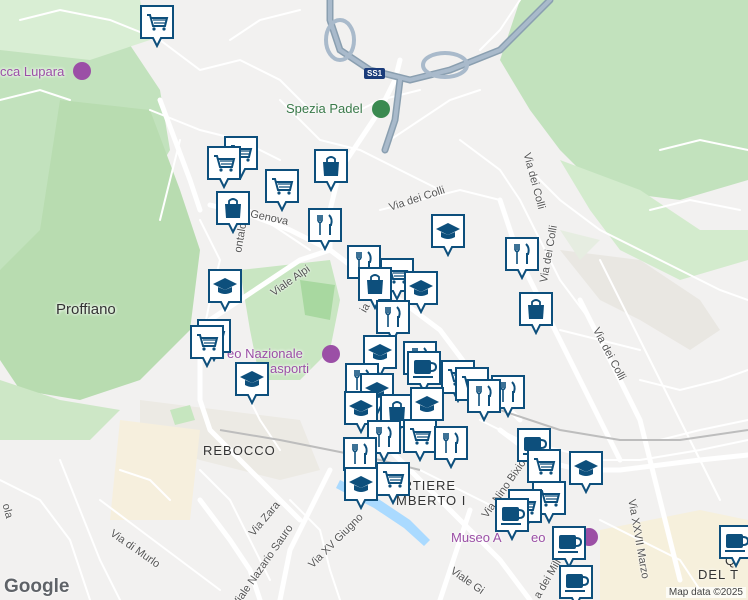 The width and height of the screenshot is (748, 600). Describe the element at coordinates (239, 450) in the screenshot. I see `label-rebocco: REBOCCO` at that location.